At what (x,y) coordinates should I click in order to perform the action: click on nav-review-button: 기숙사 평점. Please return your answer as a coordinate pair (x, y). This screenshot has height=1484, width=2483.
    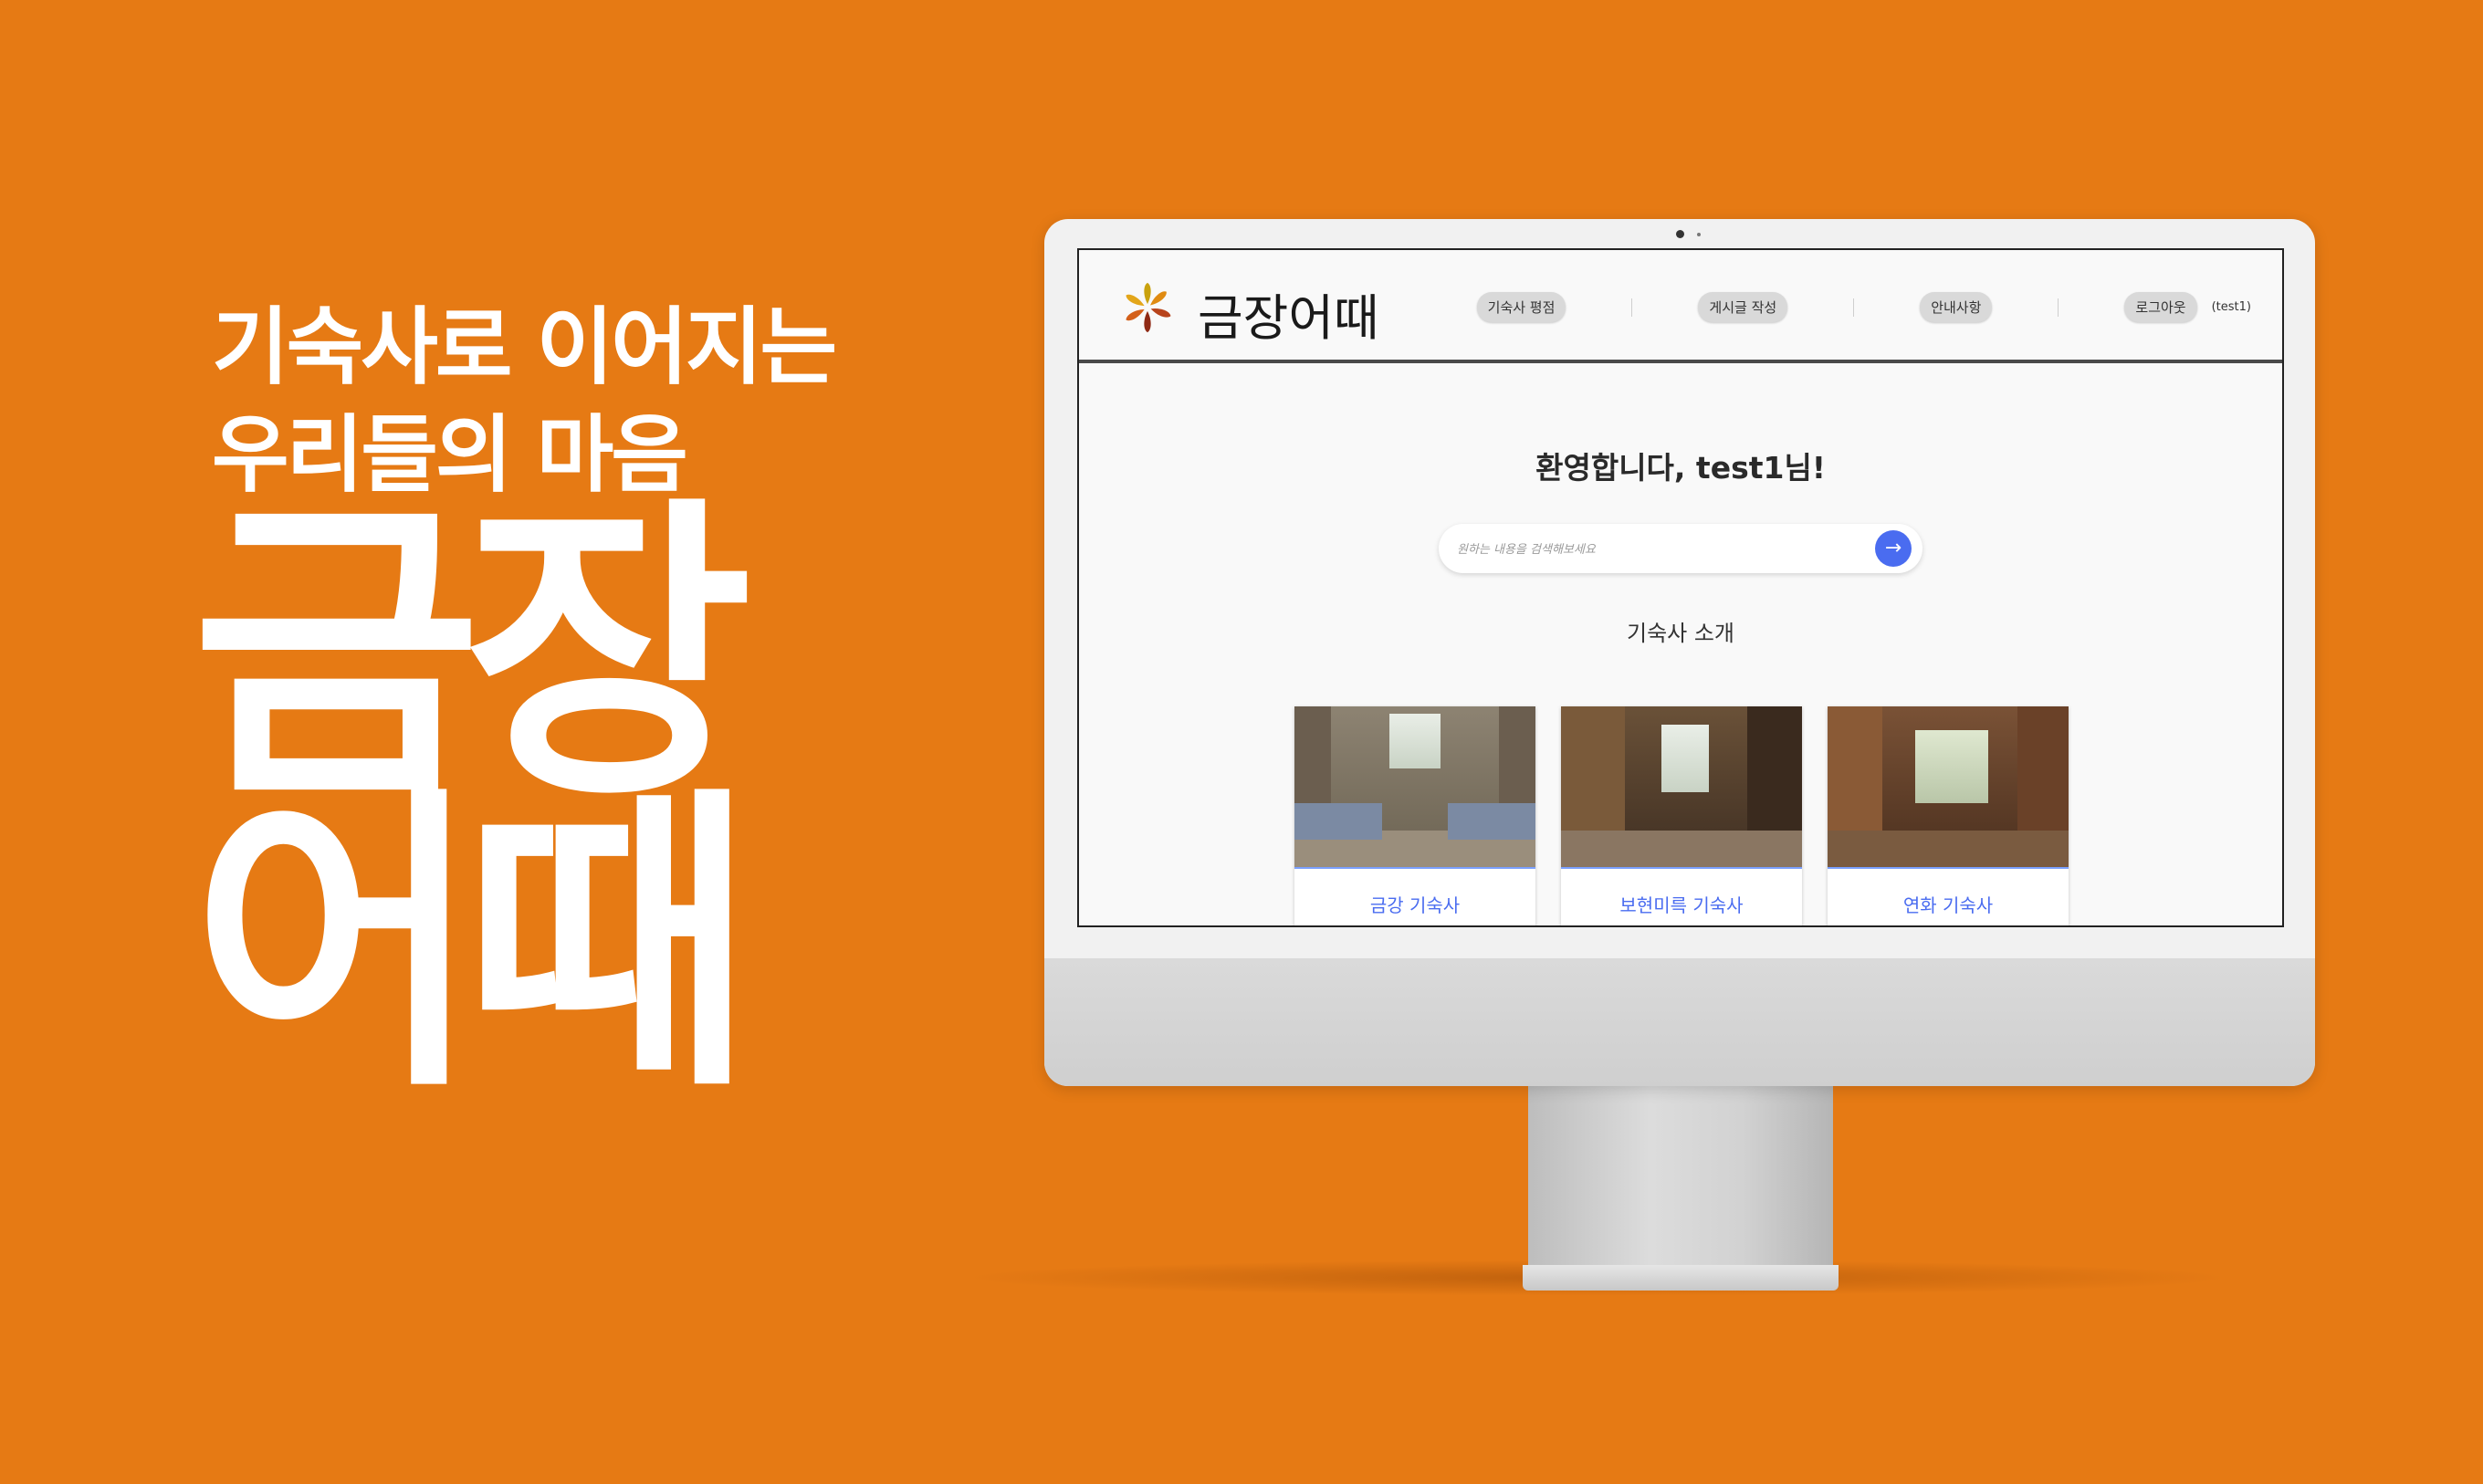
    Looking at the image, I should click on (1521, 307).